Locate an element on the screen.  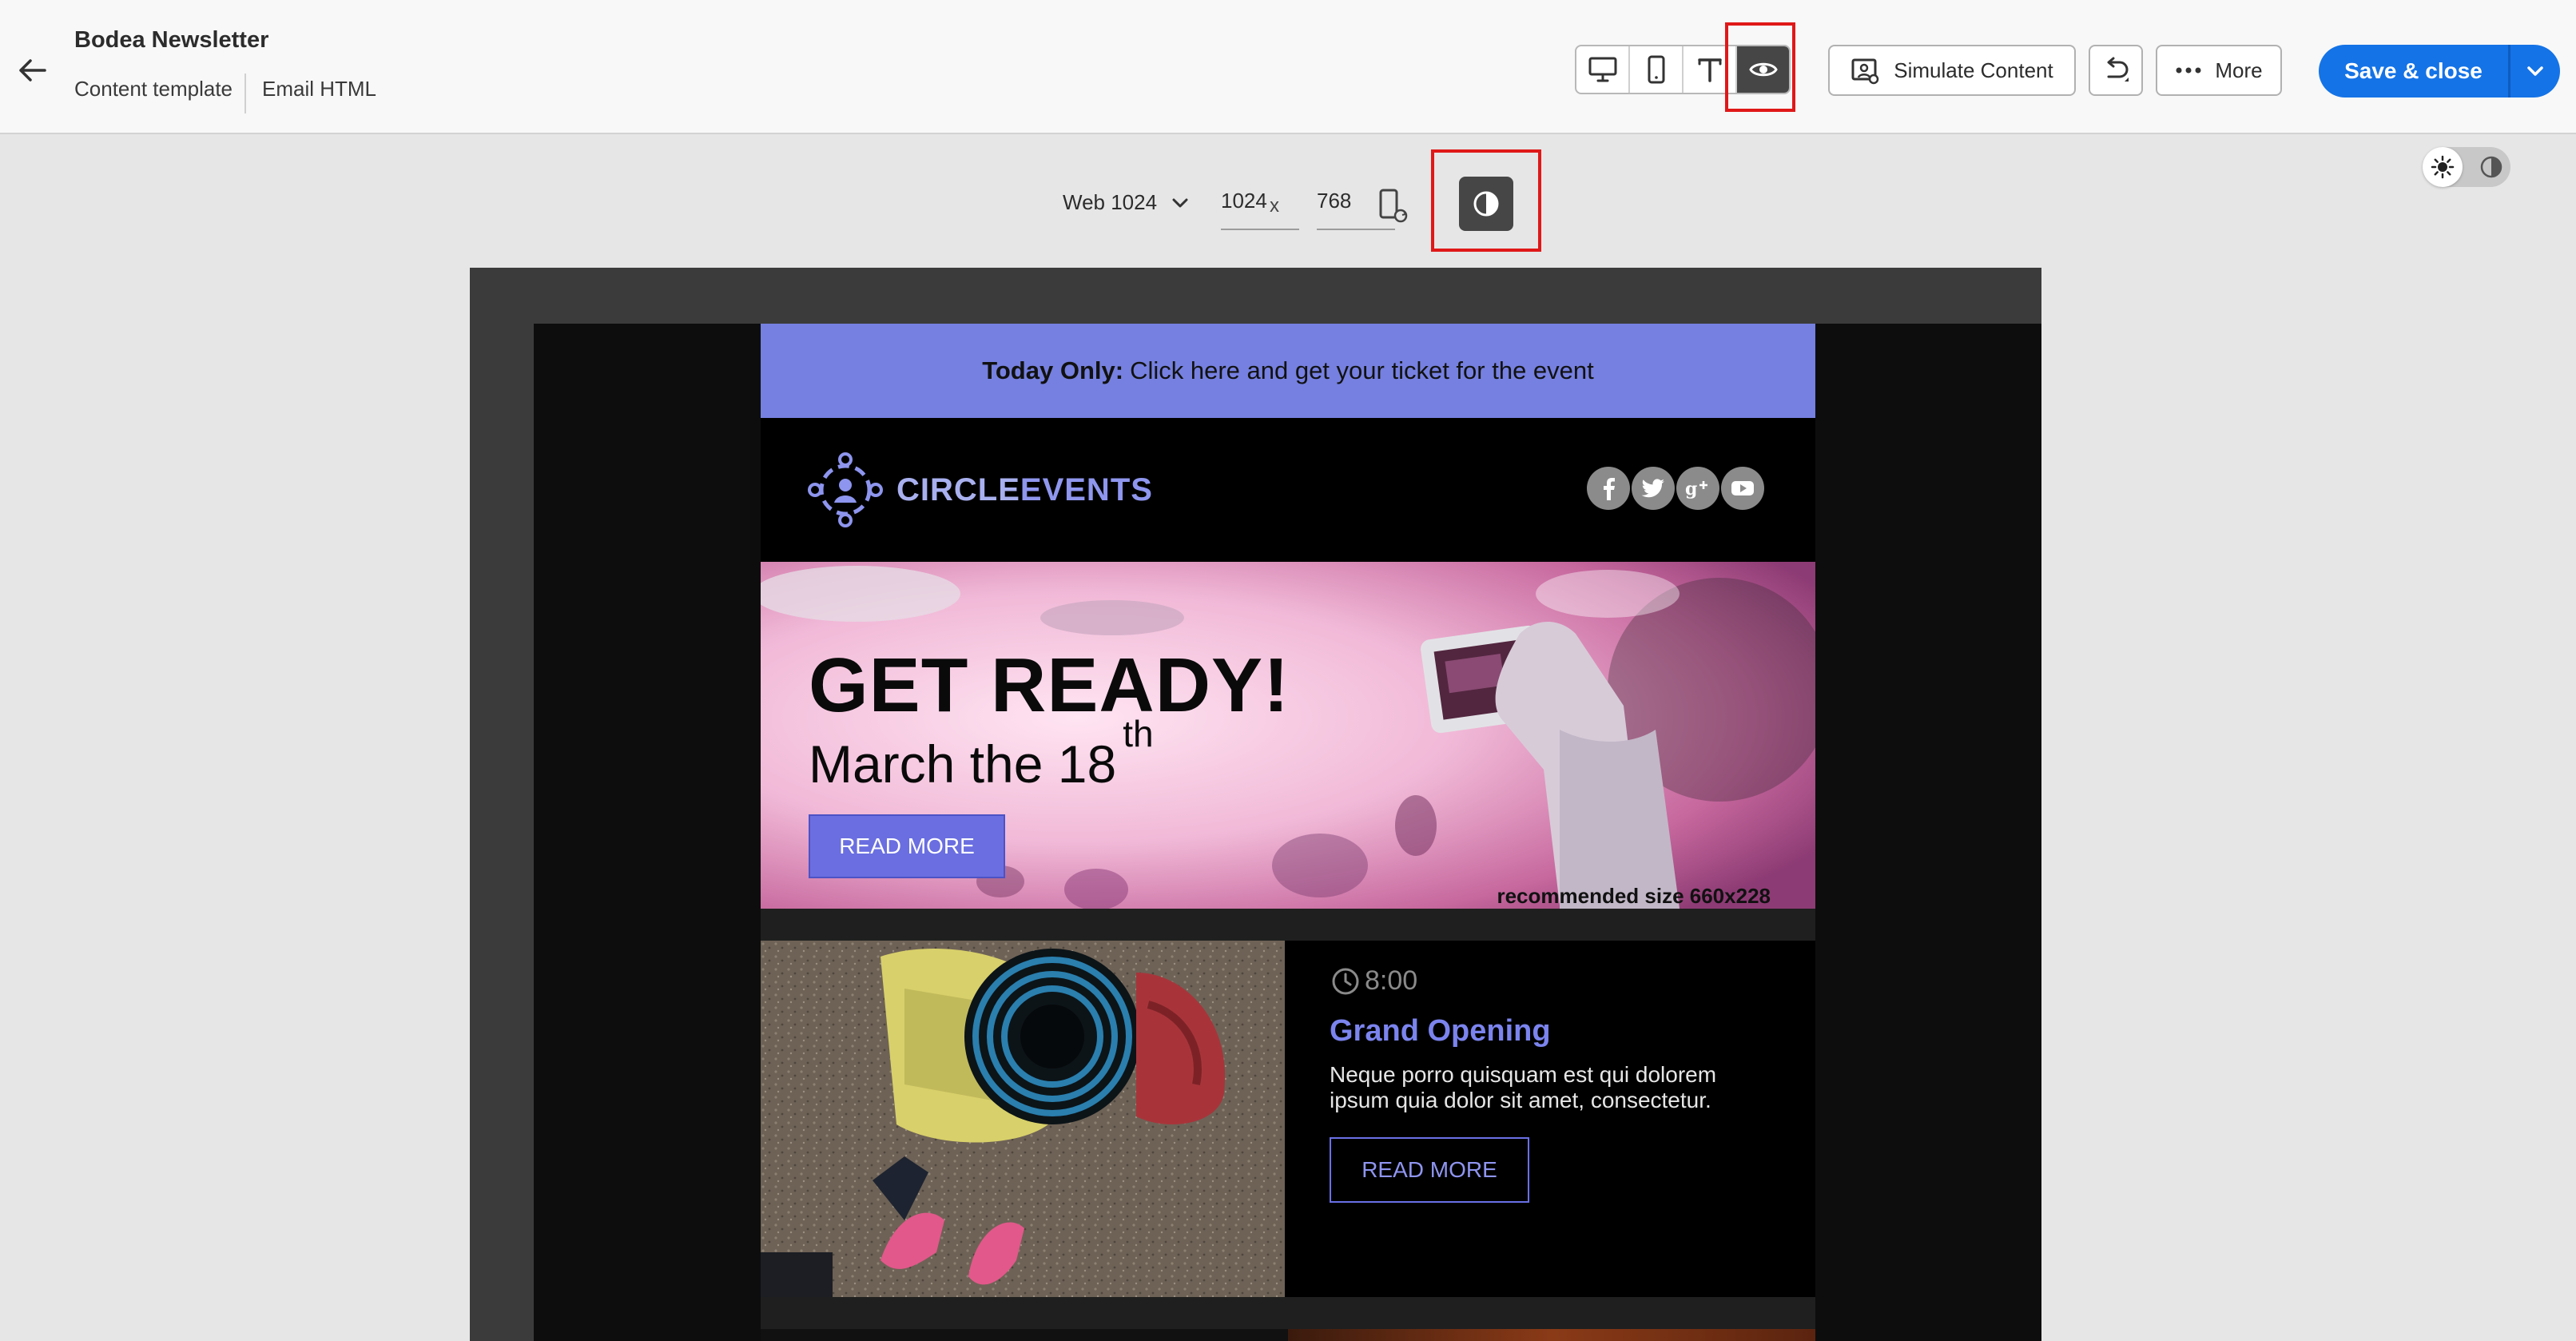
hero-date: March the 18th is located at coordinates (981, 753).